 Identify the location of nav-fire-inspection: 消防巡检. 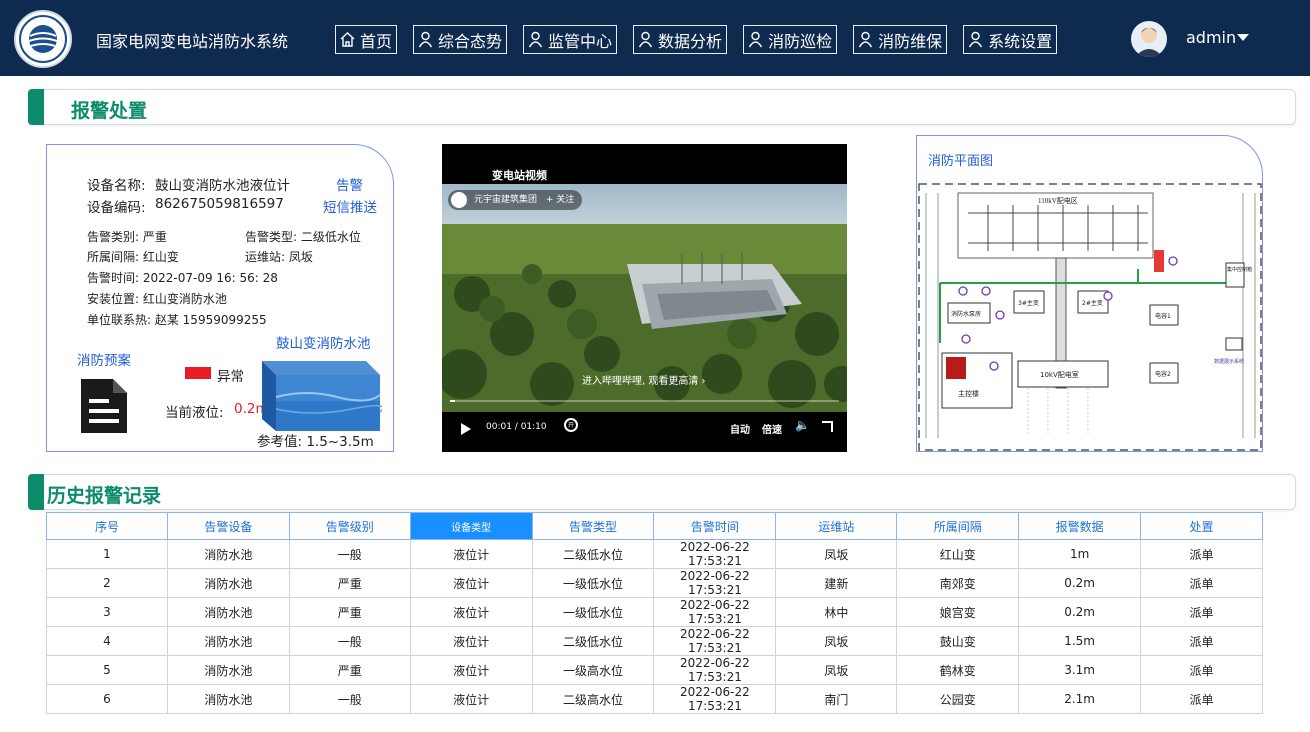
(790, 39).